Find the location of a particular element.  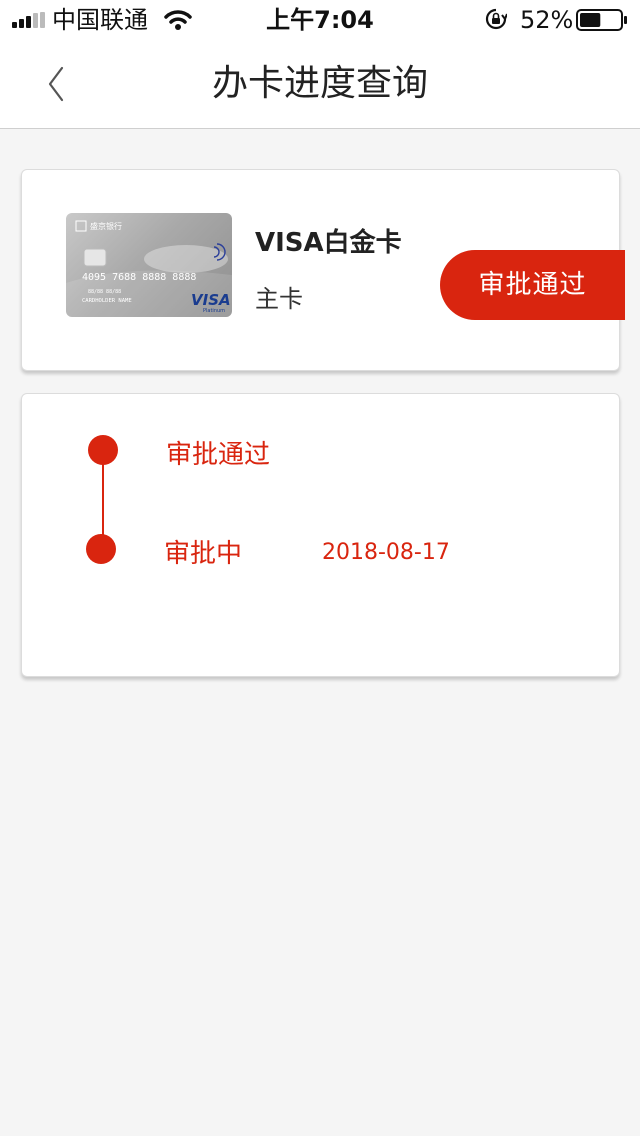

approval-status-badge: 审批通过 is located at coordinates (532, 285).